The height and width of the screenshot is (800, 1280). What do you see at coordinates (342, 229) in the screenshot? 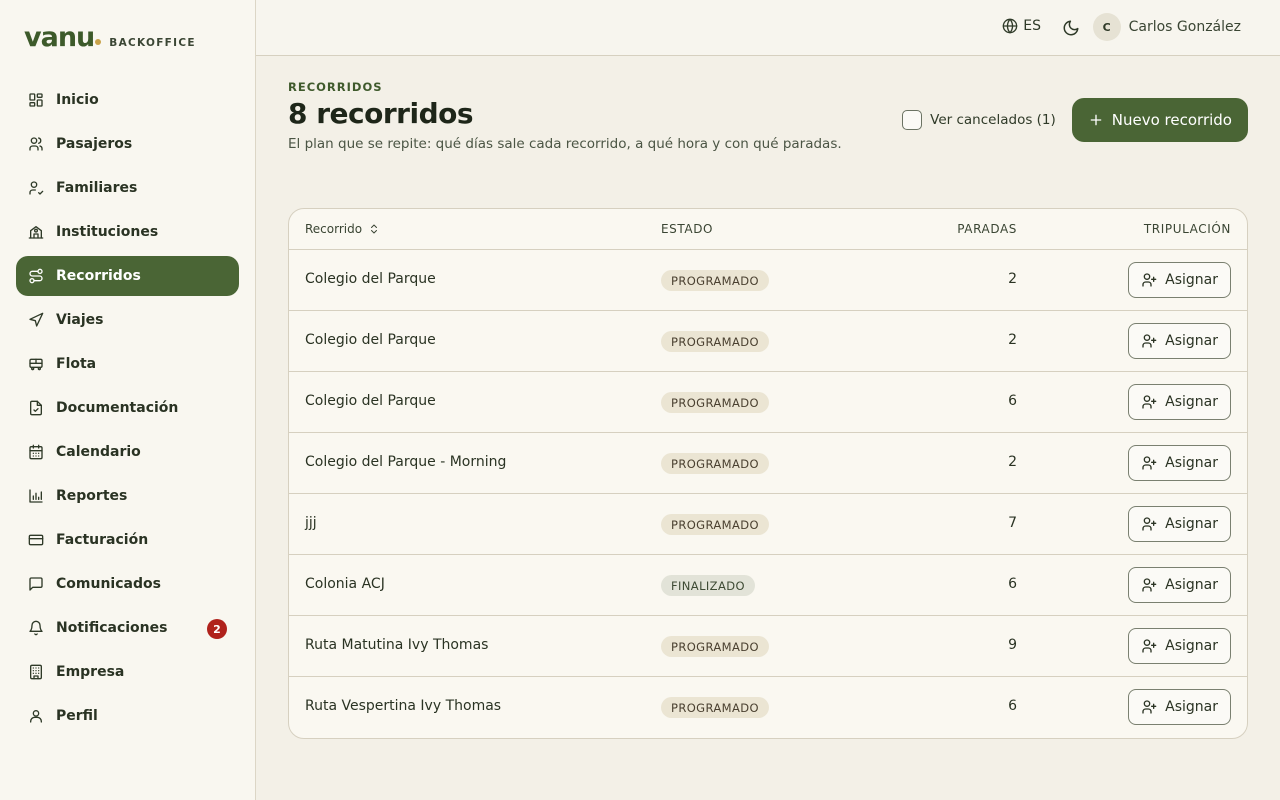
I see `column-header-route: Recorrido` at bounding box center [342, 229].